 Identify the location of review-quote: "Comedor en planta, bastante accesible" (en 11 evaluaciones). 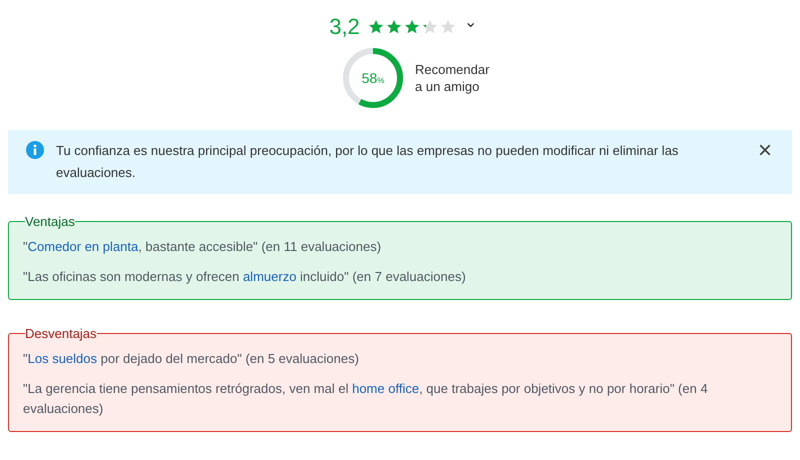
(202, 247).